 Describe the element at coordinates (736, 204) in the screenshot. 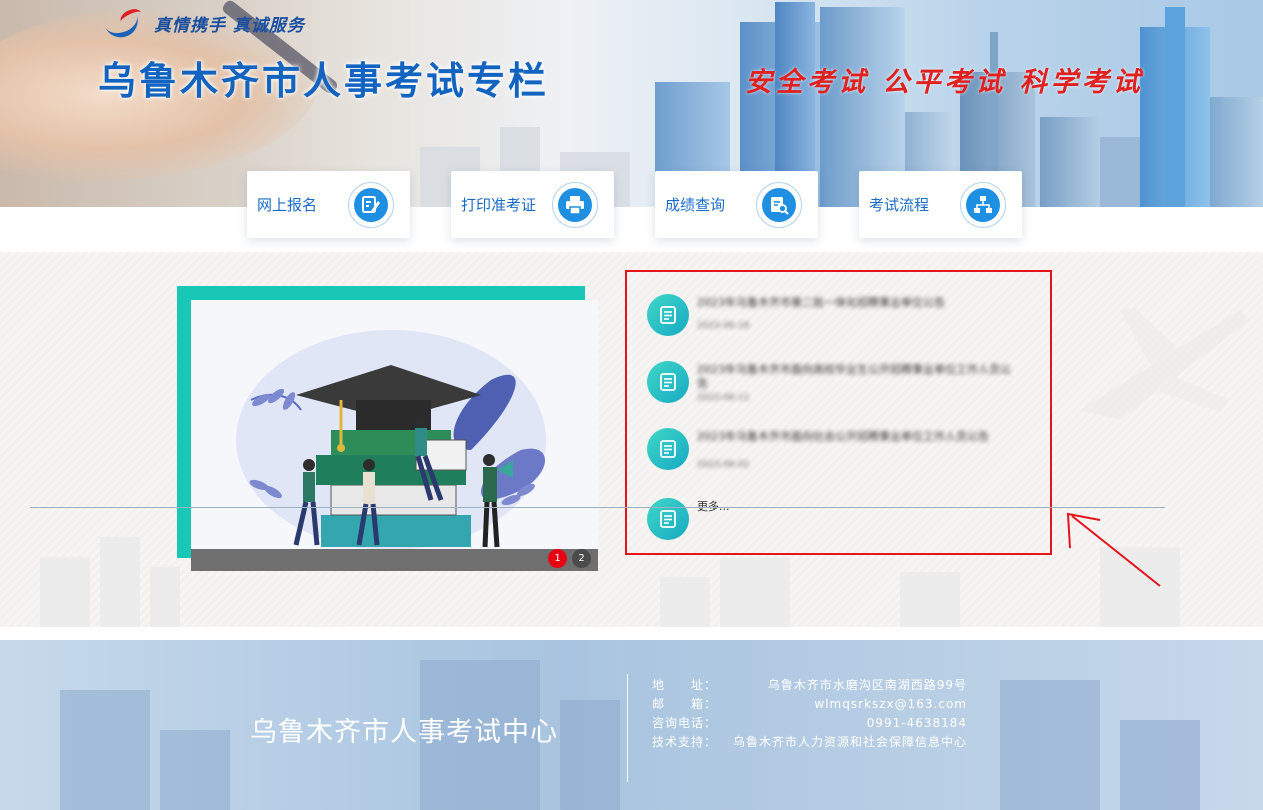

I see `nav-score-query: 成绩查询` at that location.